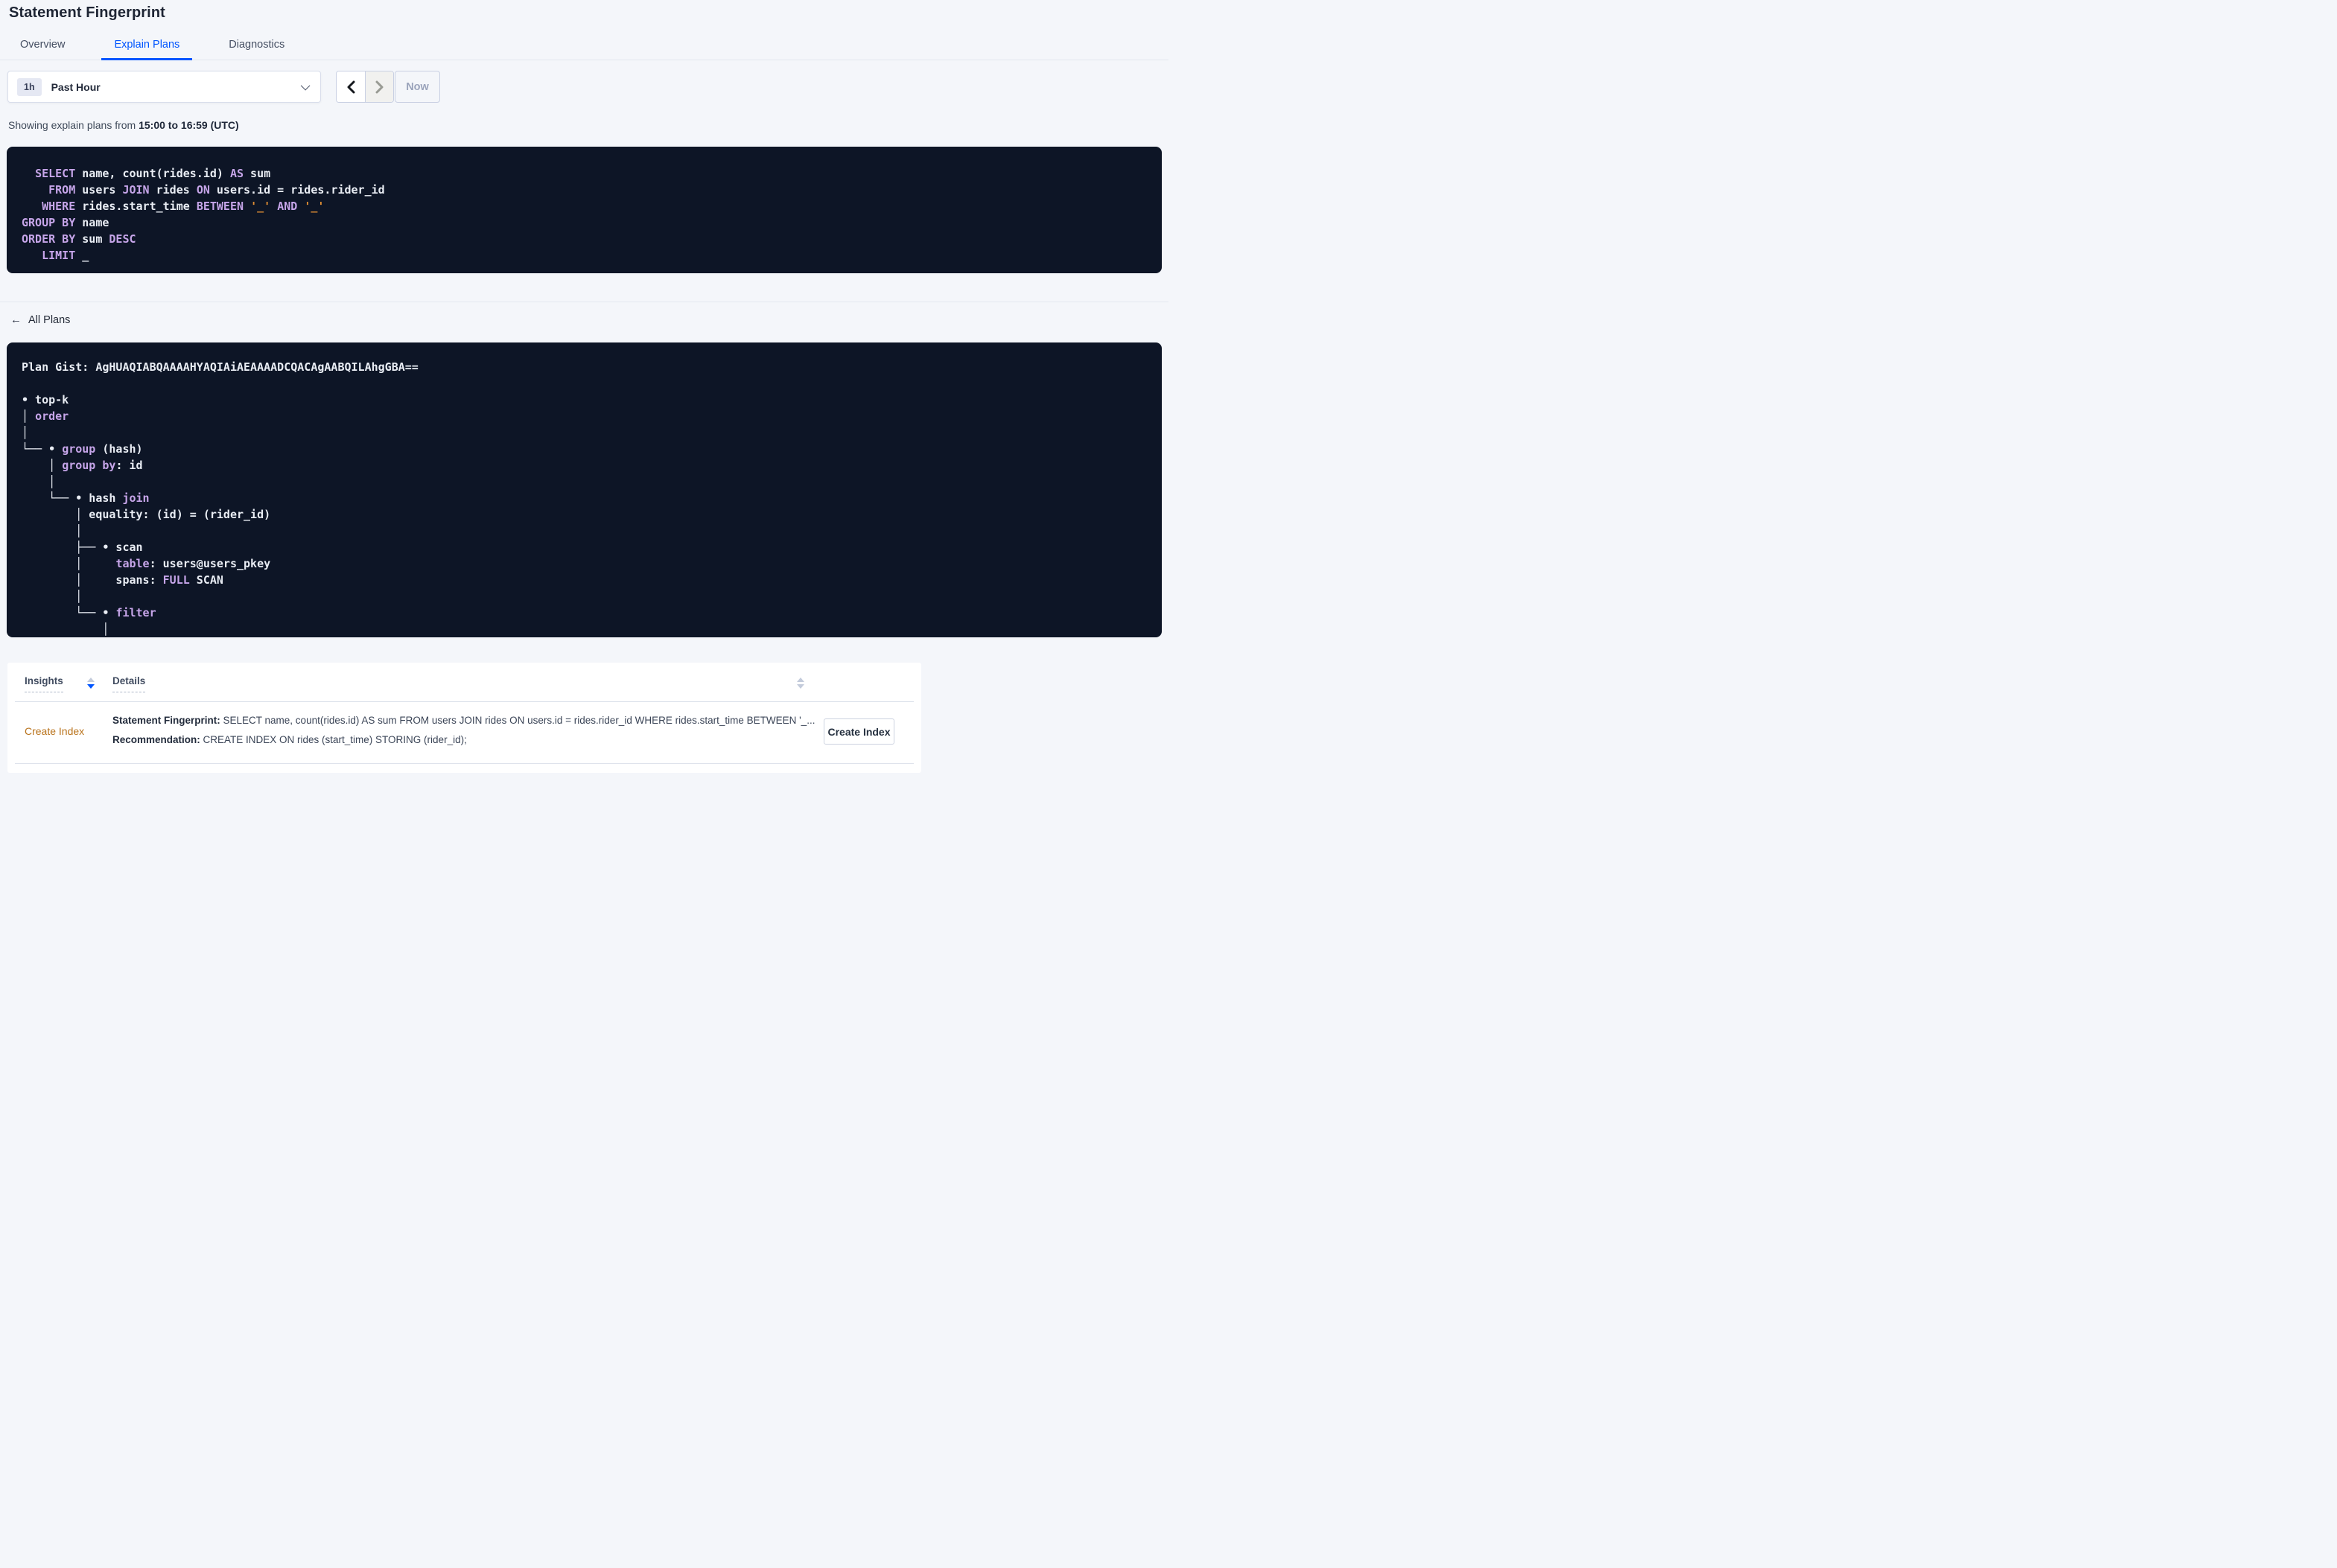  What do you see at coordinates (465, 701) in the screenshot?
I see `table-header-divider` at bounding box center [465, 701].